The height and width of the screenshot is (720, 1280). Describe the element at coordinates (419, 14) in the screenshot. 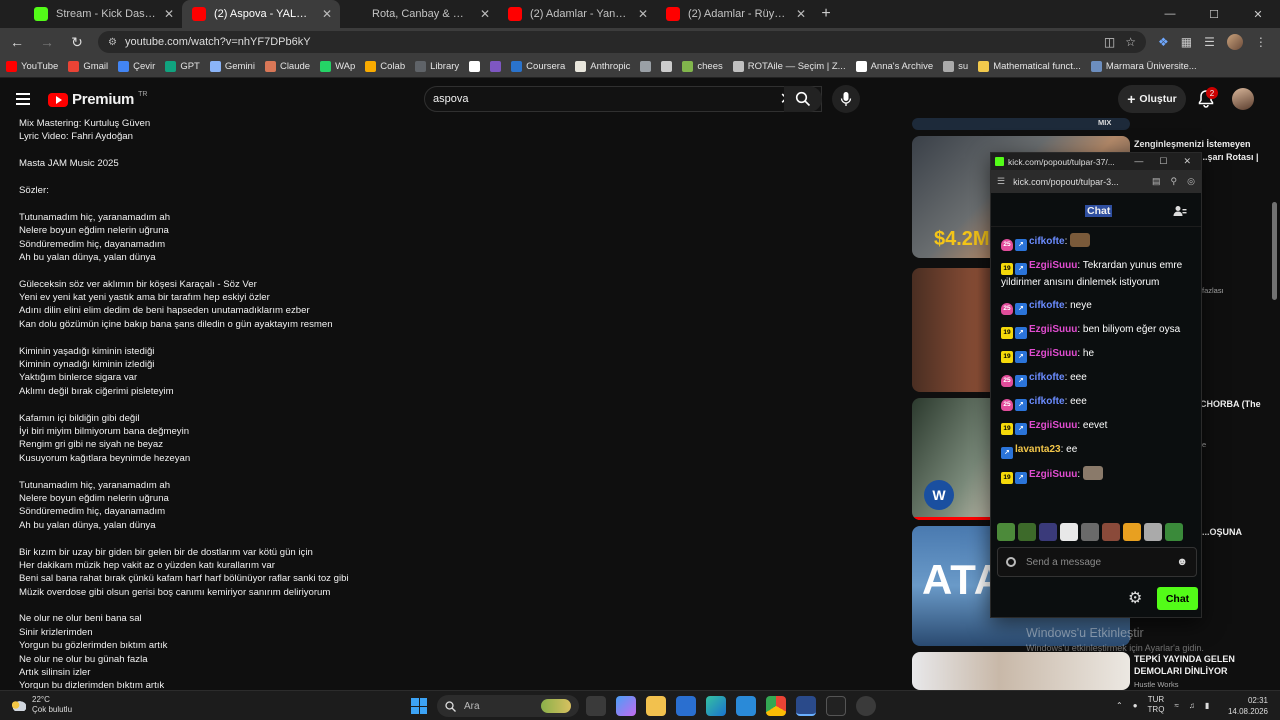

I see `browser-tab: Rota, Canbay & Wolker, CATO ✕` at that location.